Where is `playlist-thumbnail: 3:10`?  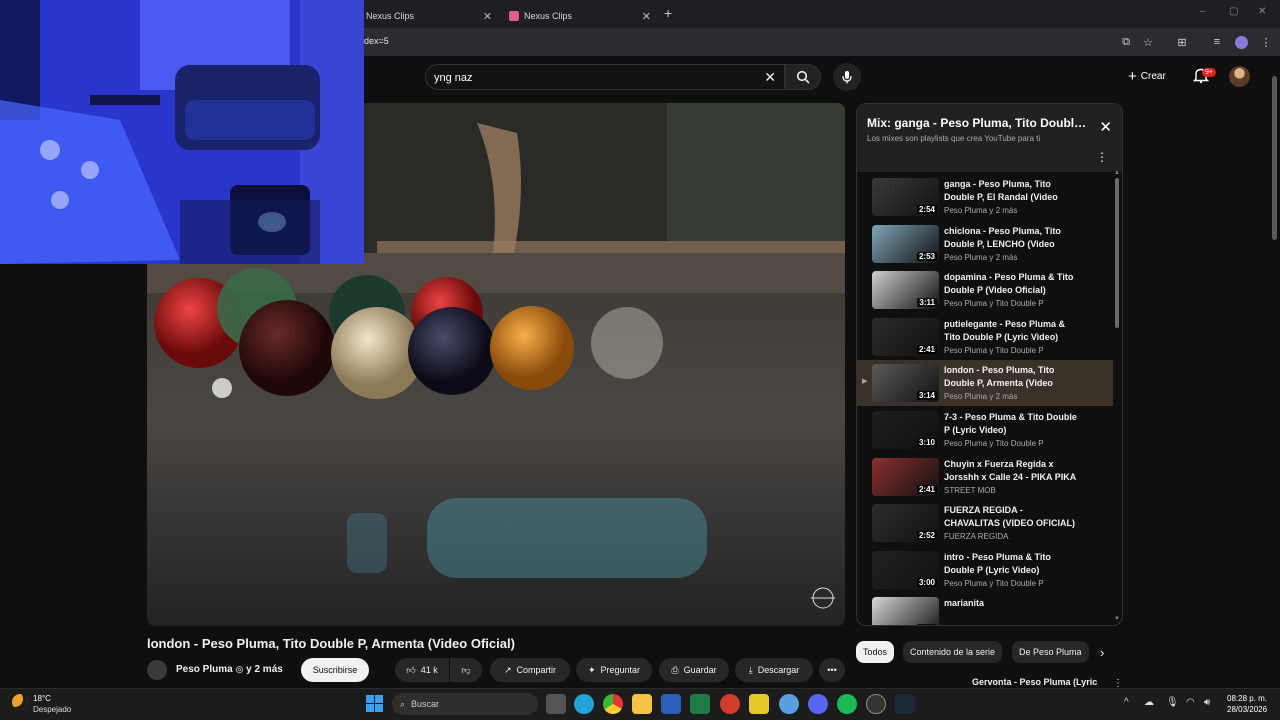
playlist-thumbnail: 3:10 is located at coordinates (905, 430).